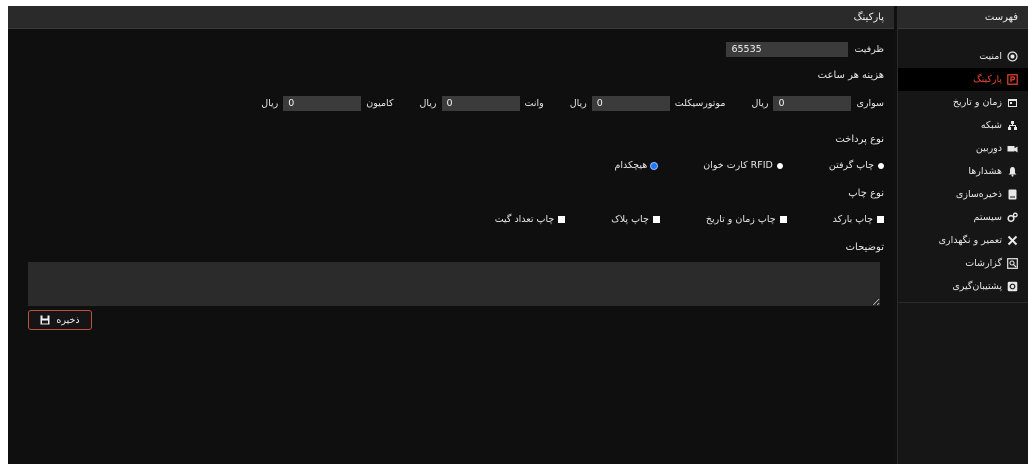  I want to click on panel-header: پارکینگ, so click(451, 17).